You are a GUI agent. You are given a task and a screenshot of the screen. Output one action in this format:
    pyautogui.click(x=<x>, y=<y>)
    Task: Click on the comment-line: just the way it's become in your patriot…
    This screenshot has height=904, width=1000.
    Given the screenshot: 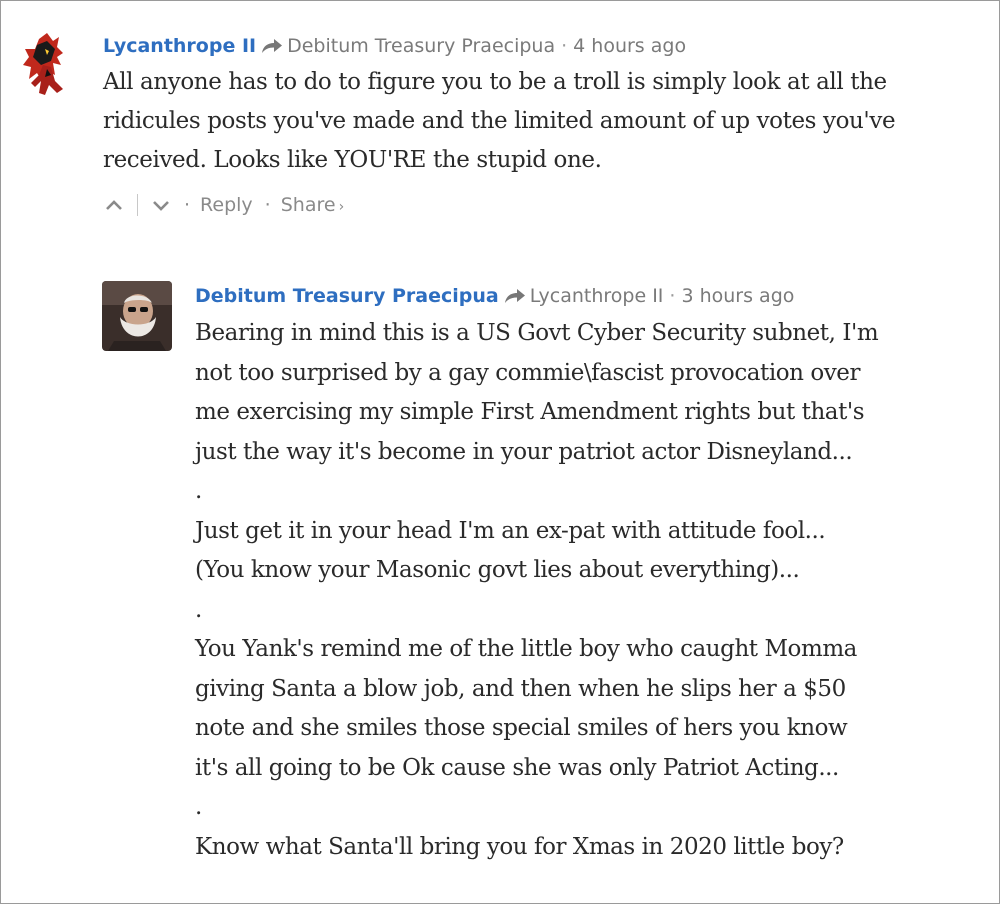 What is the action you would take?
    pyautogui.click(x=524, y=451)
    